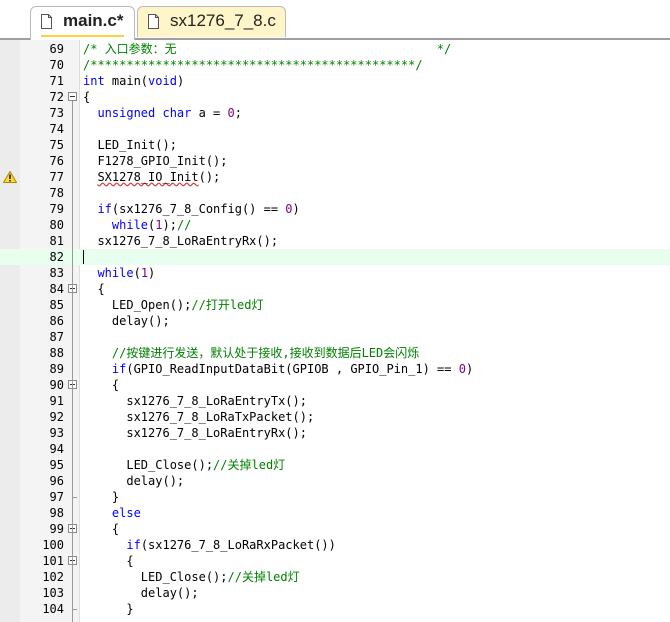 The width and height of the screenshot is (670, 622). I want to click on line-number: 85, so click(56, 305).